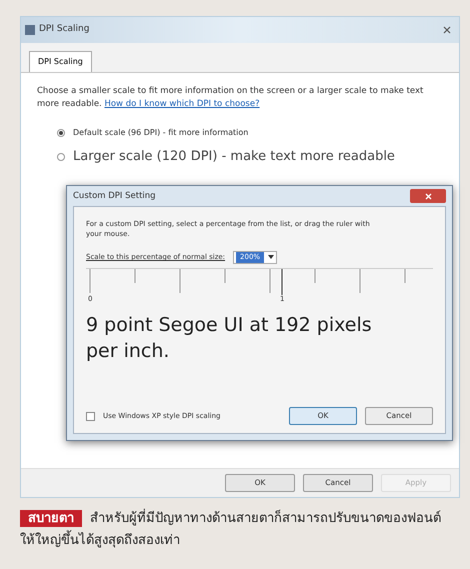 The image size is (470, 569). I want to click on checkbox, so click(90, 416).